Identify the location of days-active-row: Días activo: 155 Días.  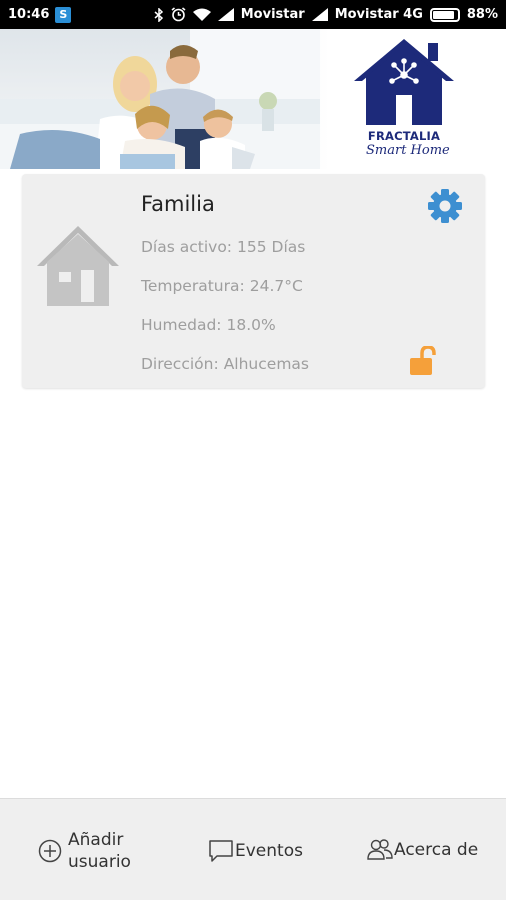
(223, 247).